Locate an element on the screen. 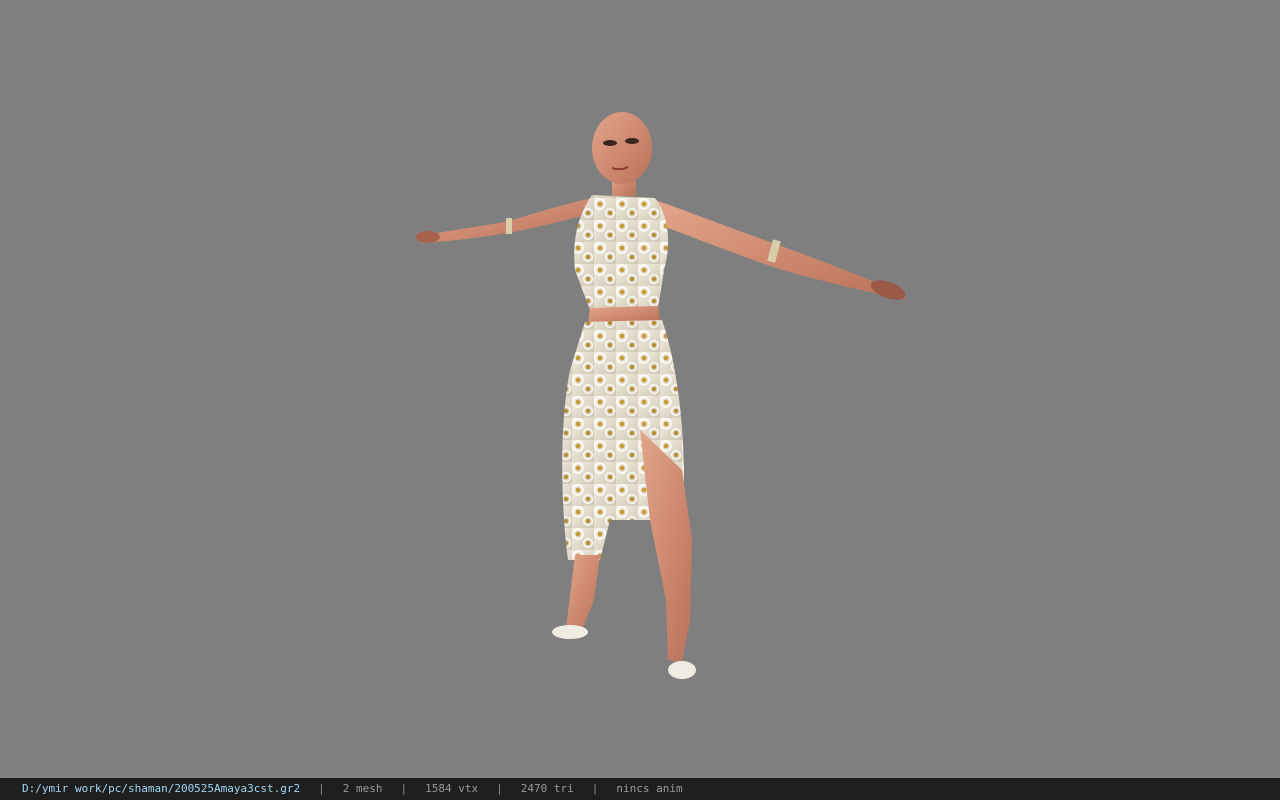 The image size is (1280, 800). head is located at coordinates (622, 148).